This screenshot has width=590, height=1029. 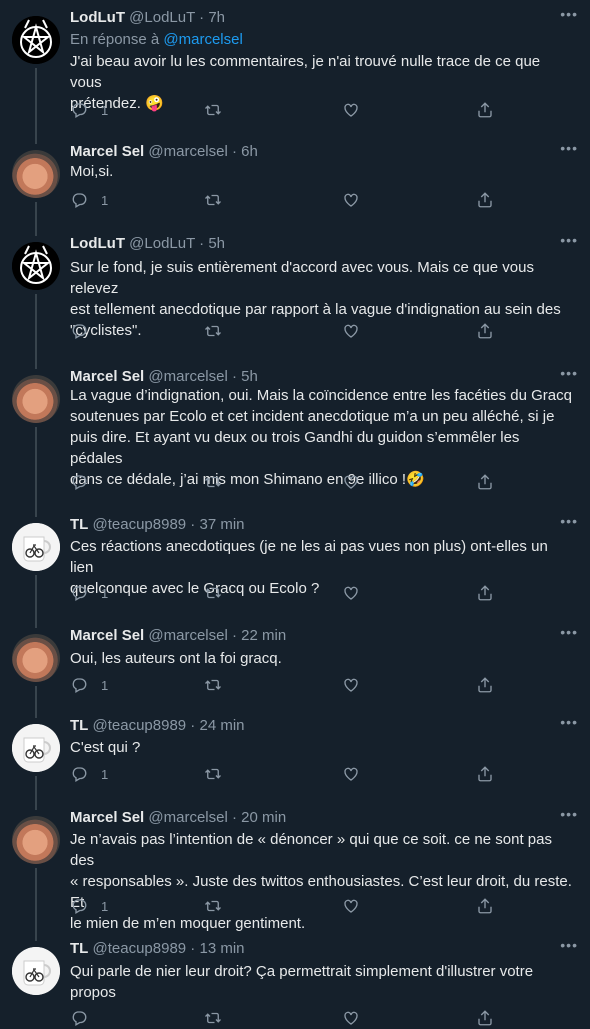 What do you see at coordinates (221, 948) in the screenshot?
I see `timestamp: 13 min` at bounding box center [221, 948].